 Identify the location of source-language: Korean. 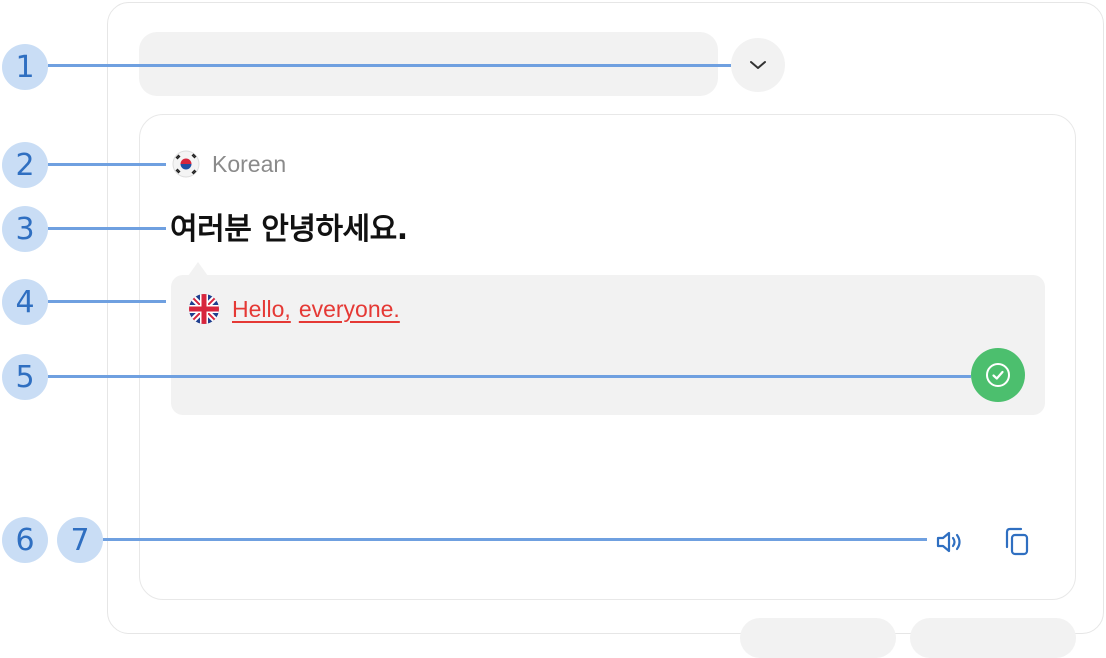
(229, 164).